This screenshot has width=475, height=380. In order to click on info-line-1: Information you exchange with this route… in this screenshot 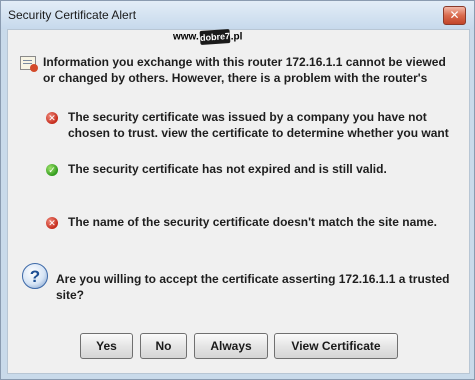, I will do `click(244, 62)`.